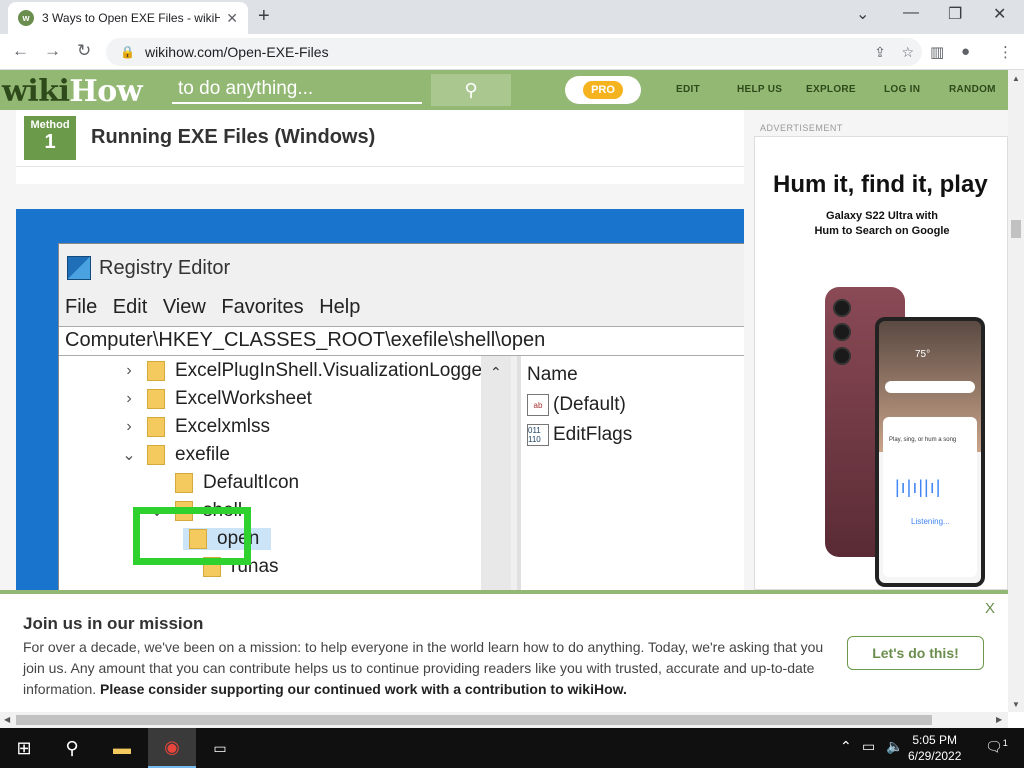  I want to click on horizontal-scrollbar: ◀ ▶, so click(504, 720).